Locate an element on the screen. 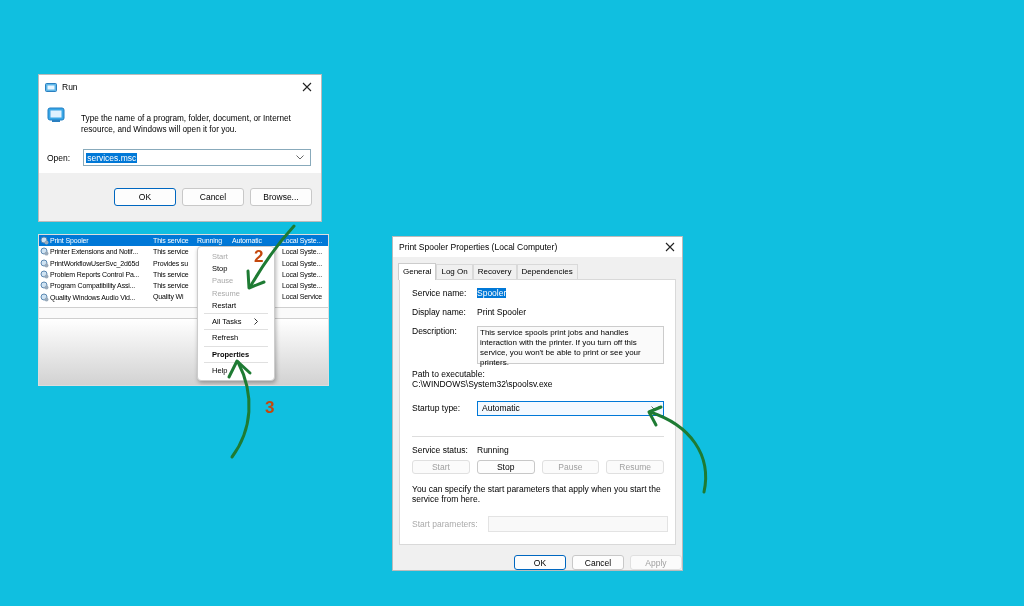 Image resolution: width=1024 pixels, height=606 pixels. window-title: Print Spooler Properties (Local Computer) is located at coordinates (478, 246).